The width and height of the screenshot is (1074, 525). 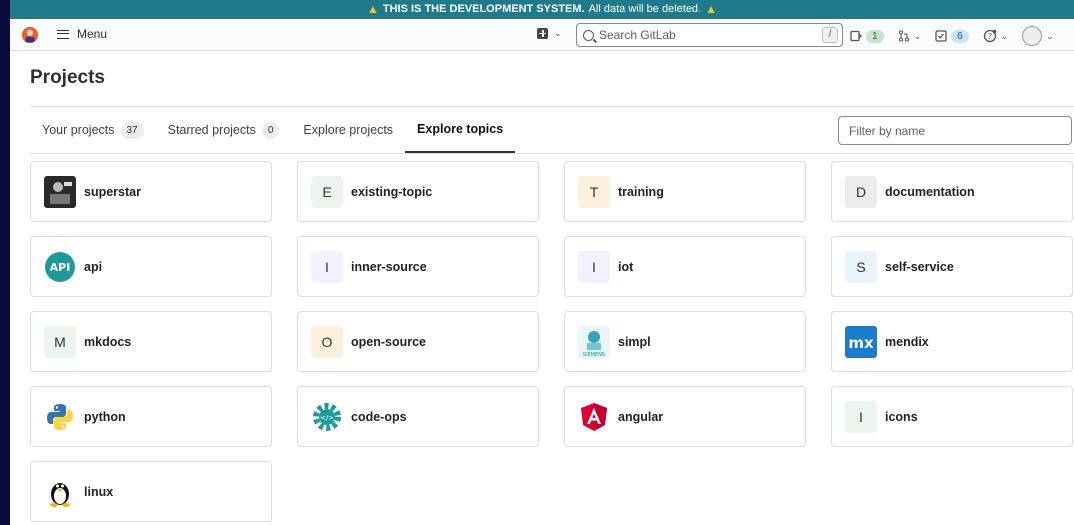 I want to click on tab-label: Explore topics, so click(x=460, y=129).